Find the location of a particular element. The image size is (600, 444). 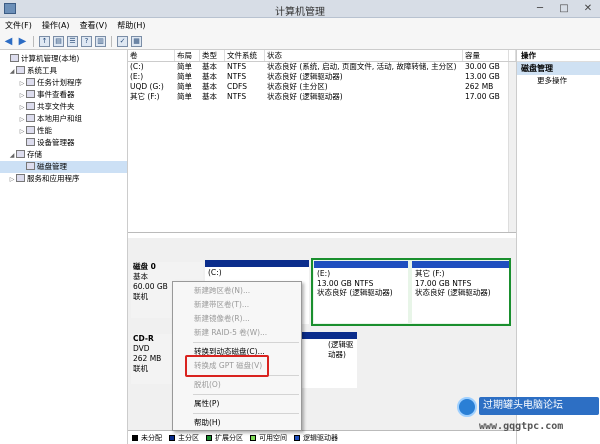

volume-list-header: 卷布局 类型 文件系统 状态 容量 is located at coordinates (322, 56).